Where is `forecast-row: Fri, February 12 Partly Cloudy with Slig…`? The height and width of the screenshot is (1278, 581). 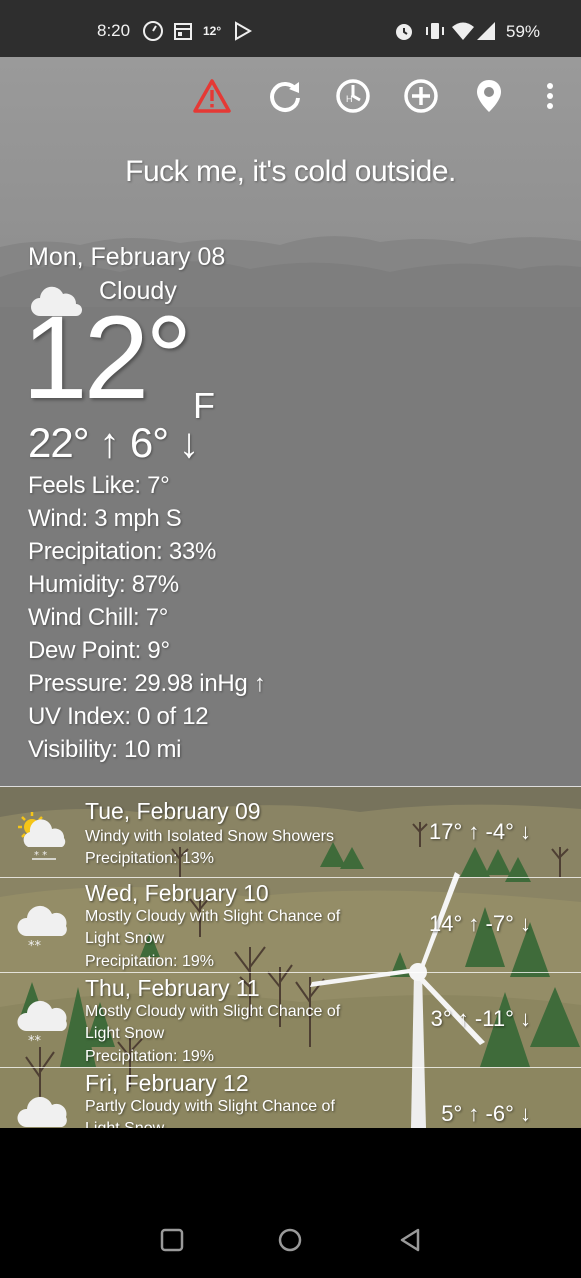
forecast-row: Fri, February 12 Partly Cloudy with Slig… is located at coordinates (290, 1098).